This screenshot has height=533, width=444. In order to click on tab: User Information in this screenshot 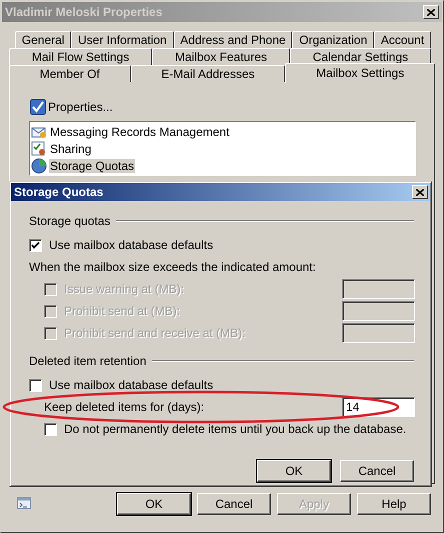, I will do `click(122, 39)`.